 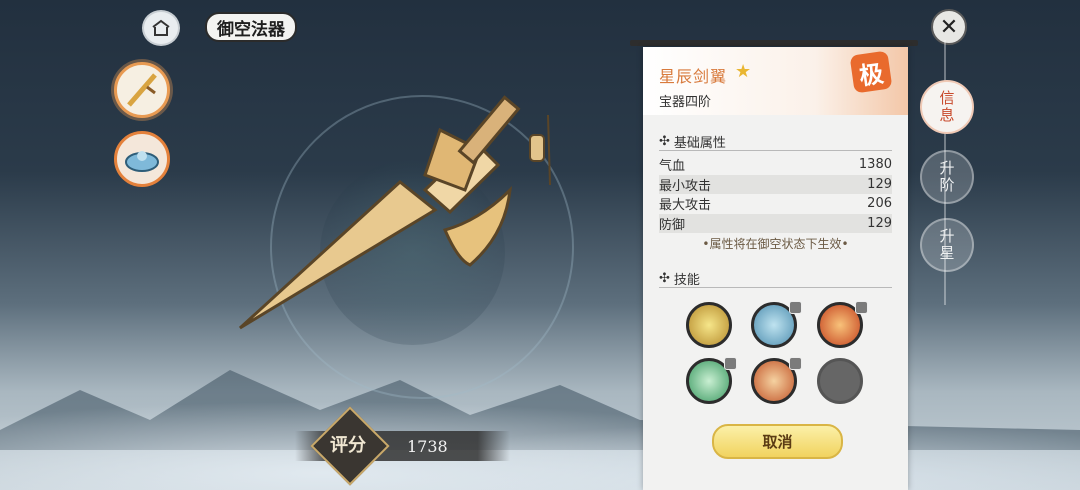 I want to click on tab-upgrade-rank-label: 升阶, so click(x=947, y=176).